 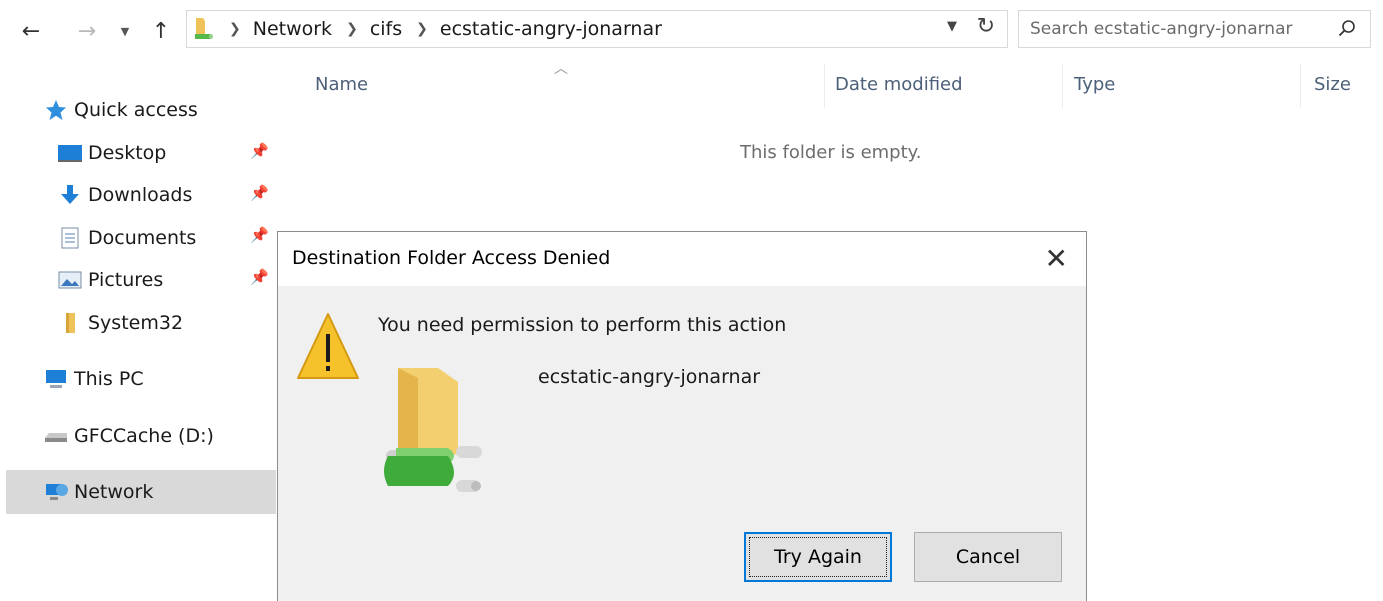 What do you see at coordinates (70, 323) in the screenshot?
I see `folder-icon` at bounding box center [70, 323].